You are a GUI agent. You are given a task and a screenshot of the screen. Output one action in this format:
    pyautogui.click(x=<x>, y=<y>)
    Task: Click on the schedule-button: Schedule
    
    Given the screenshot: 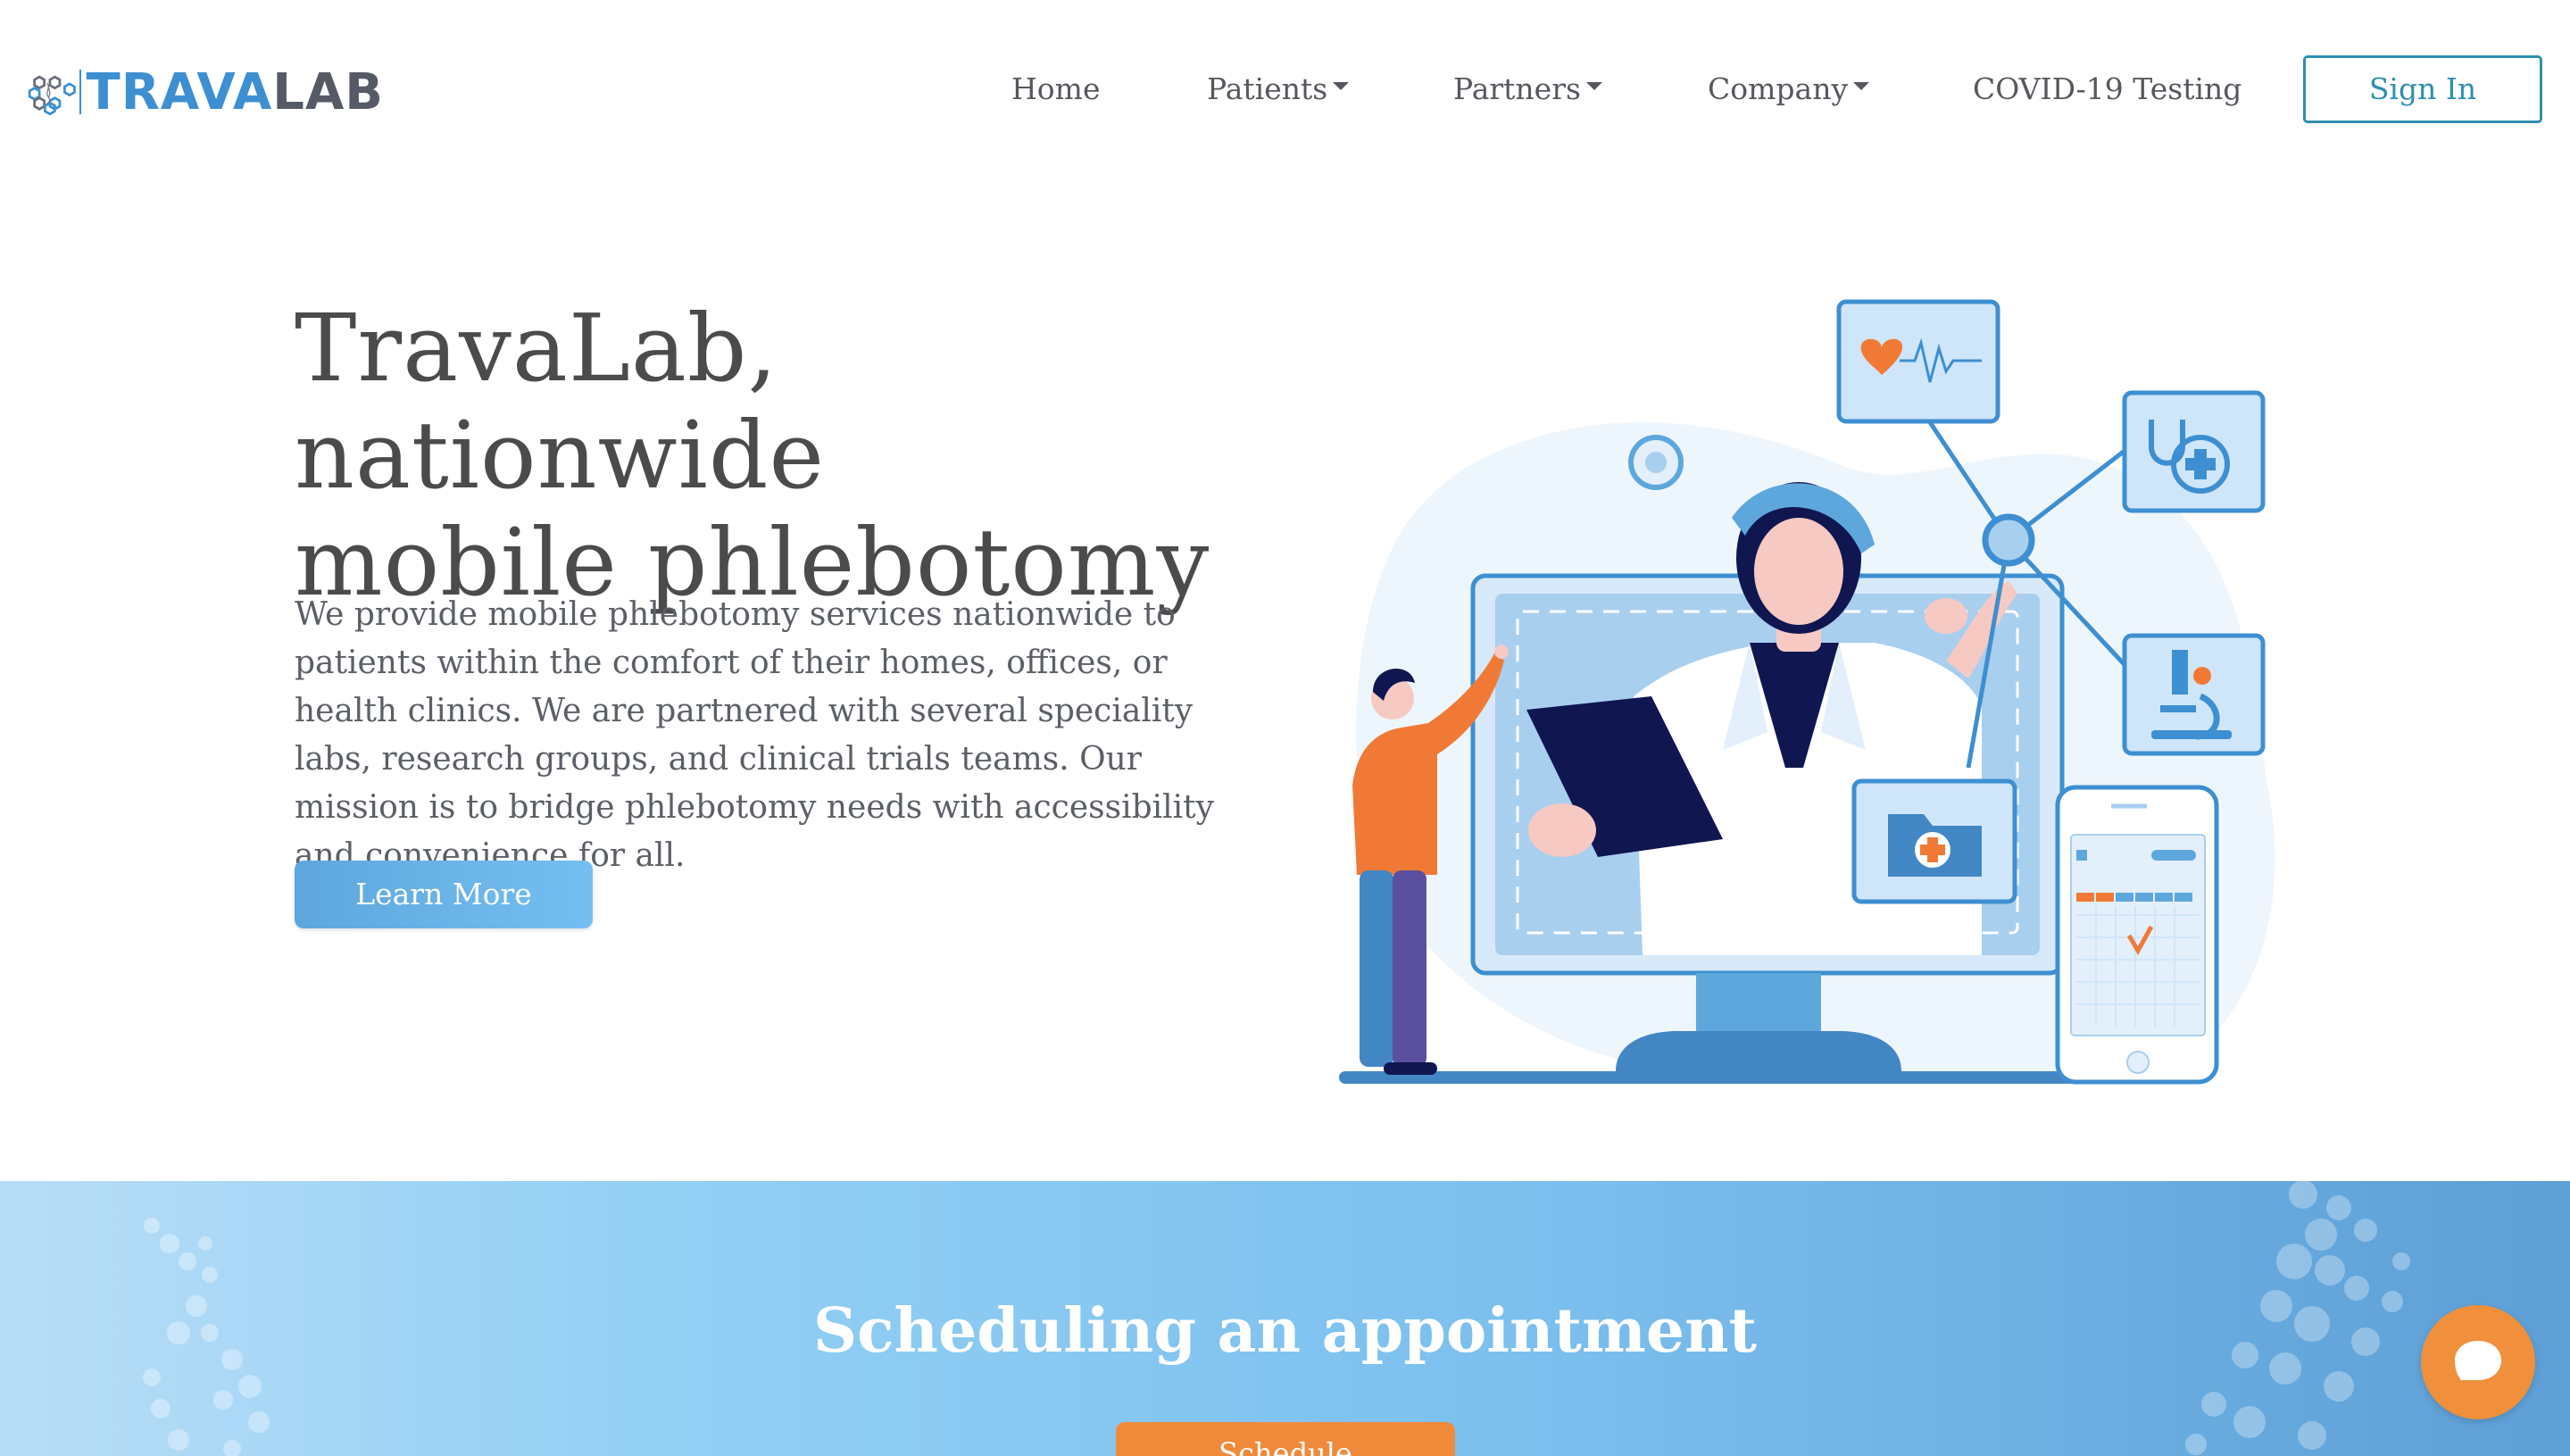 What is the action you would take?
    pyautogui.click(x=1286, y=1439)
    